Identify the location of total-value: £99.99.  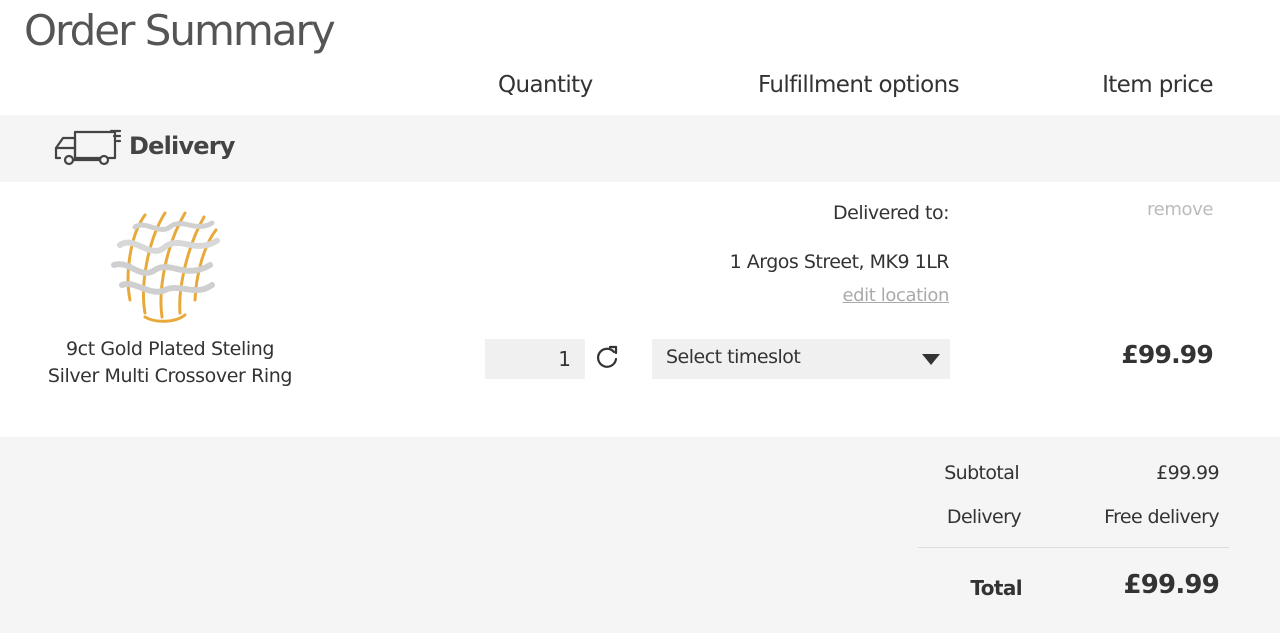
(1171, 585).